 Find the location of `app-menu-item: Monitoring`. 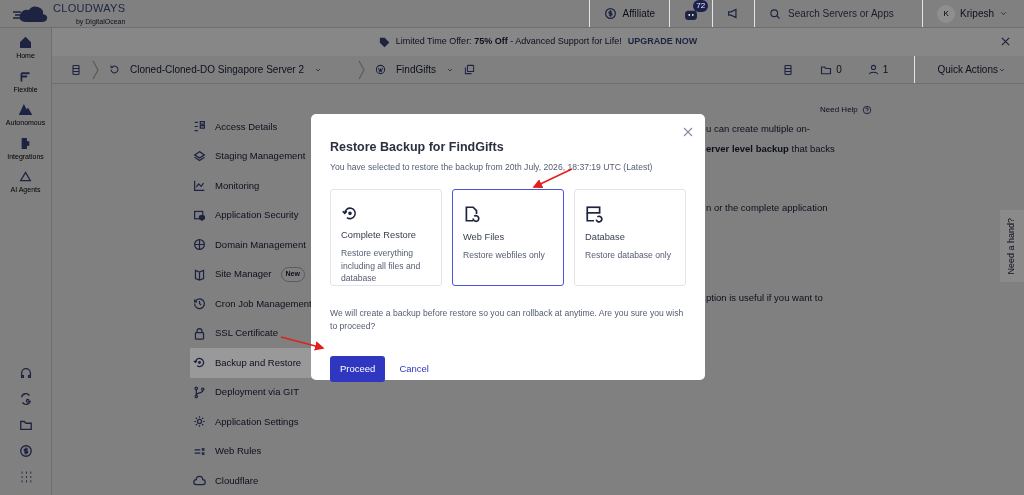

app-menu-item: Monitoring is located at coordinates (257, 186).